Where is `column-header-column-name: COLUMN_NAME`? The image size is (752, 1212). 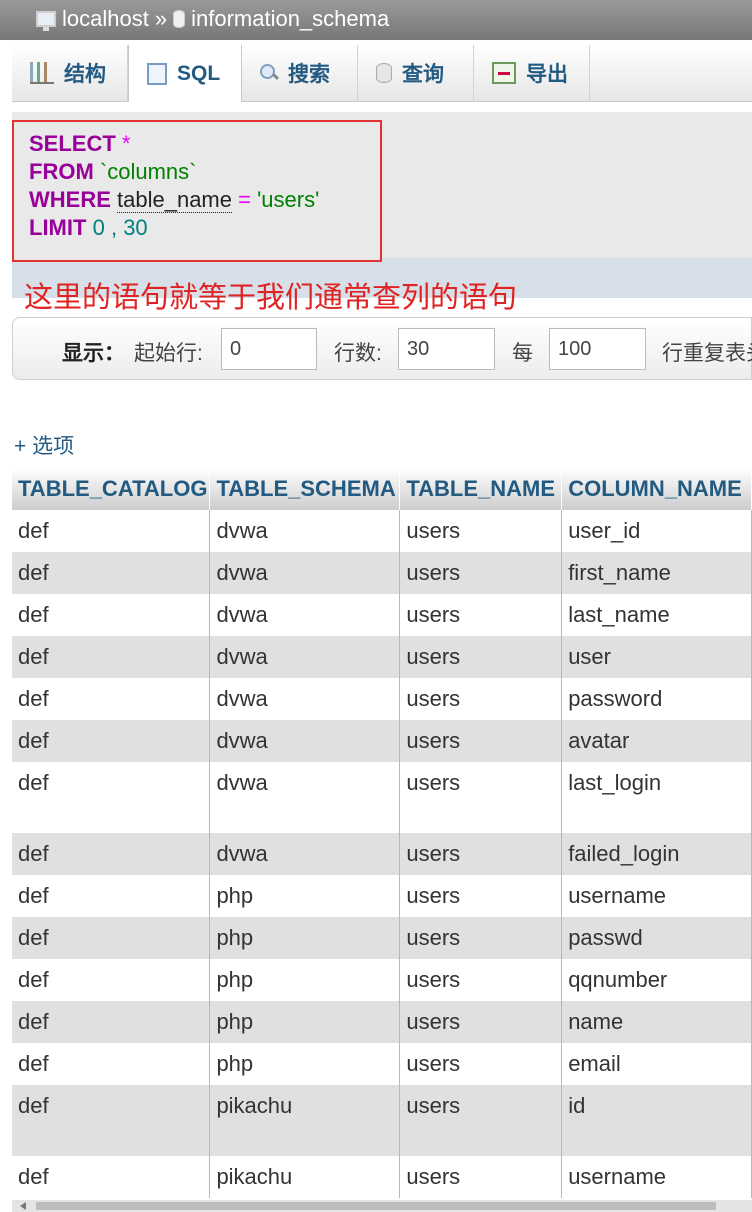
column-header-column-name: COLUMN_NAME is located at coordinates (656, 489).